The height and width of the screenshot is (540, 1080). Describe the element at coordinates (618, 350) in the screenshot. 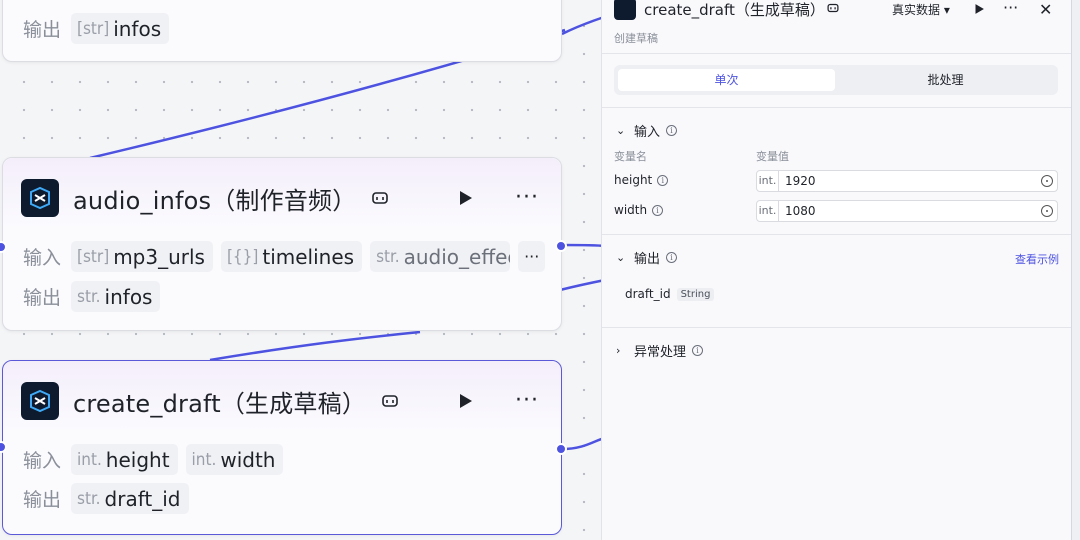

I see `chevron-right-icon: ›` at that location.